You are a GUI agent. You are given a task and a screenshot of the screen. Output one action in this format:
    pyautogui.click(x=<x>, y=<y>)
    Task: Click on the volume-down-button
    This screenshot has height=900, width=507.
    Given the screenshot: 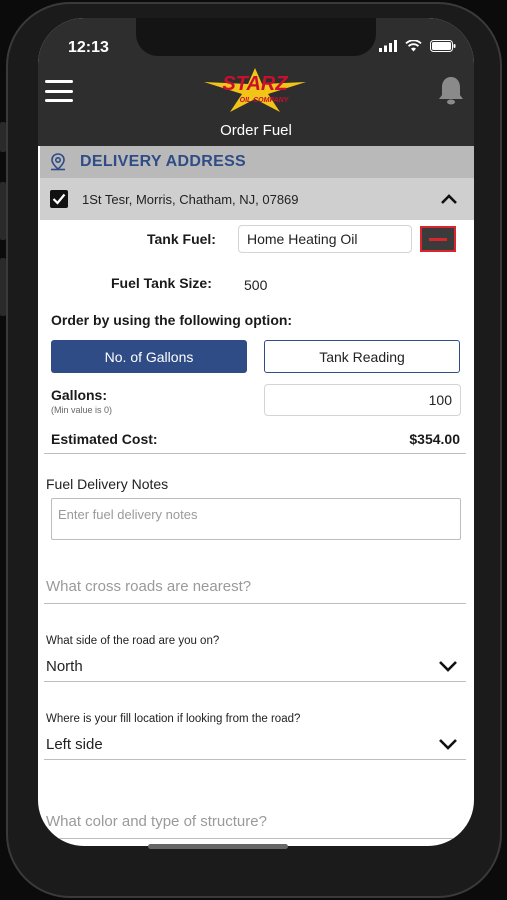 What is the action you would take?
    pyautogui.click(x=3, y=287)
    